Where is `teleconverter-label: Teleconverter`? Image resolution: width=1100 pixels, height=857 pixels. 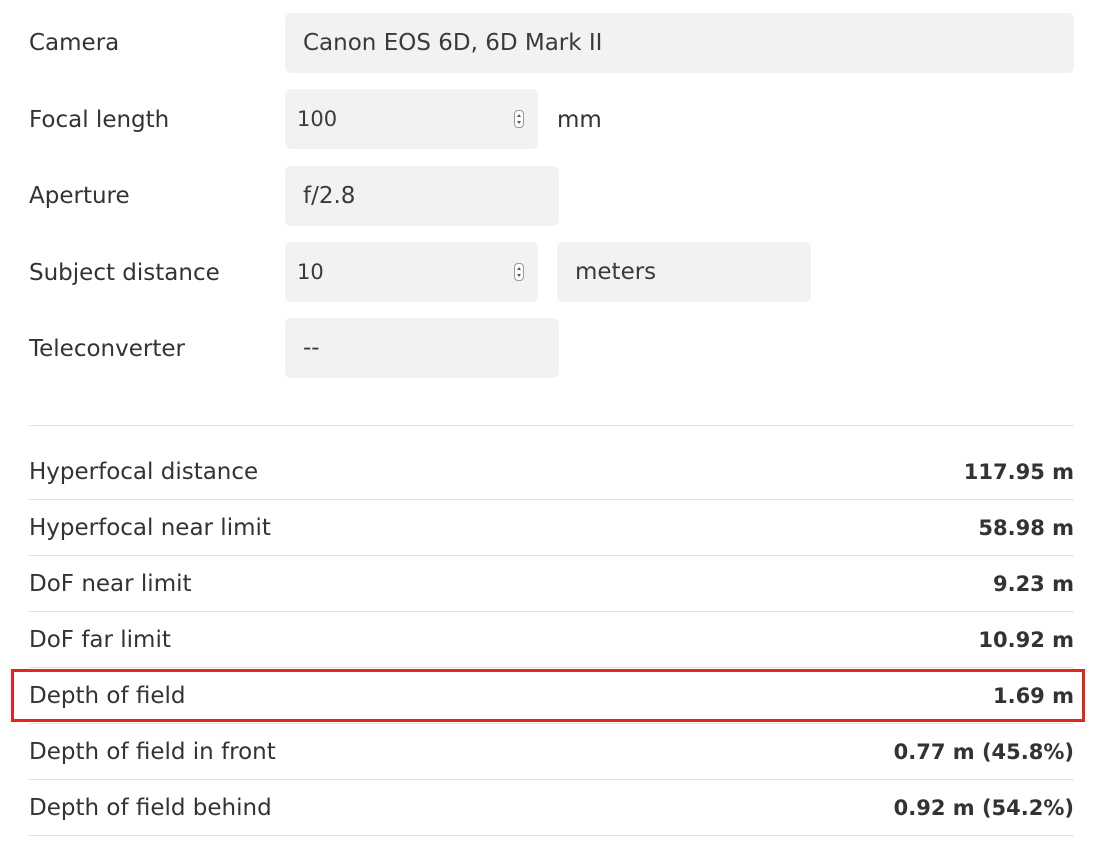
teleconverter-label: Teleconverter is located at coordinates (107, 349).